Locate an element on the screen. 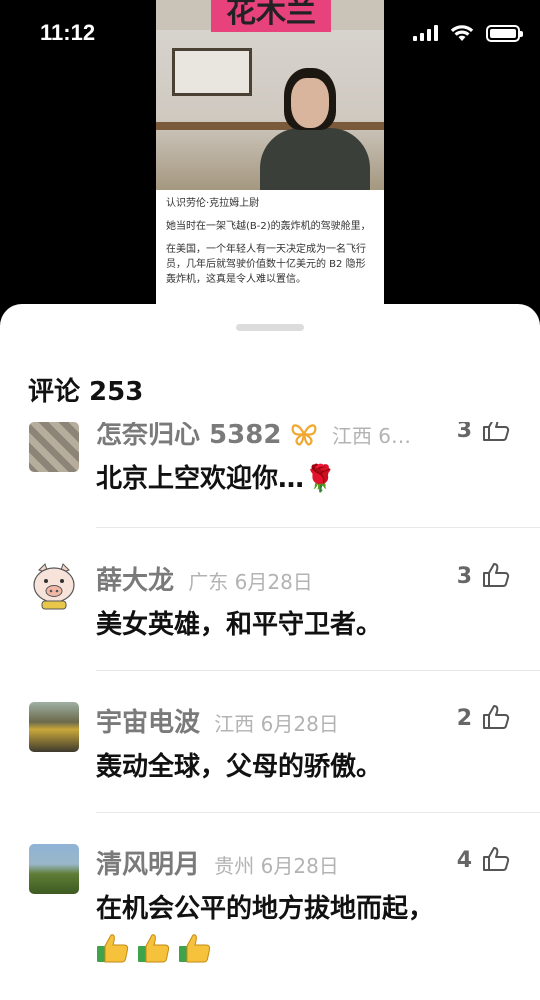 Image resolution: width=540 pixels, height=1000 pixels. pig-avatar is located at coordinates (54, 585).